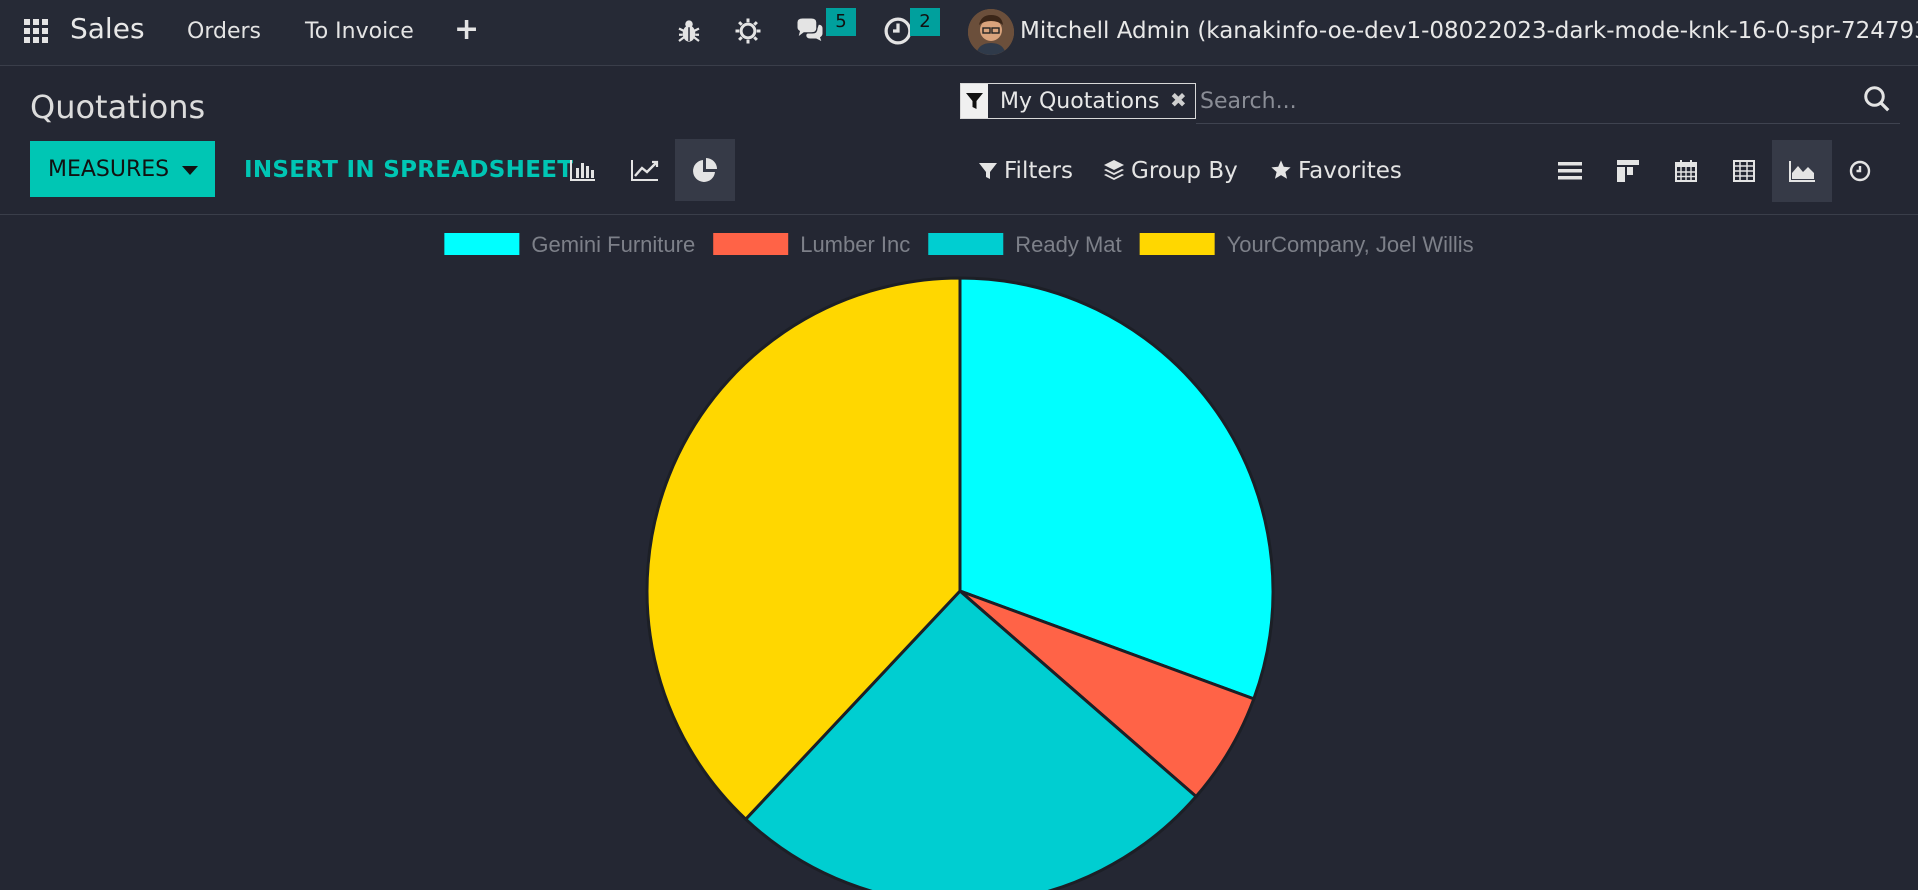 The height and width of the screenshot is (890, 1918). What do you see at coordinates (991, 32) in the screenshot?
I see `user-avatar` at bounding box center [991, 32].